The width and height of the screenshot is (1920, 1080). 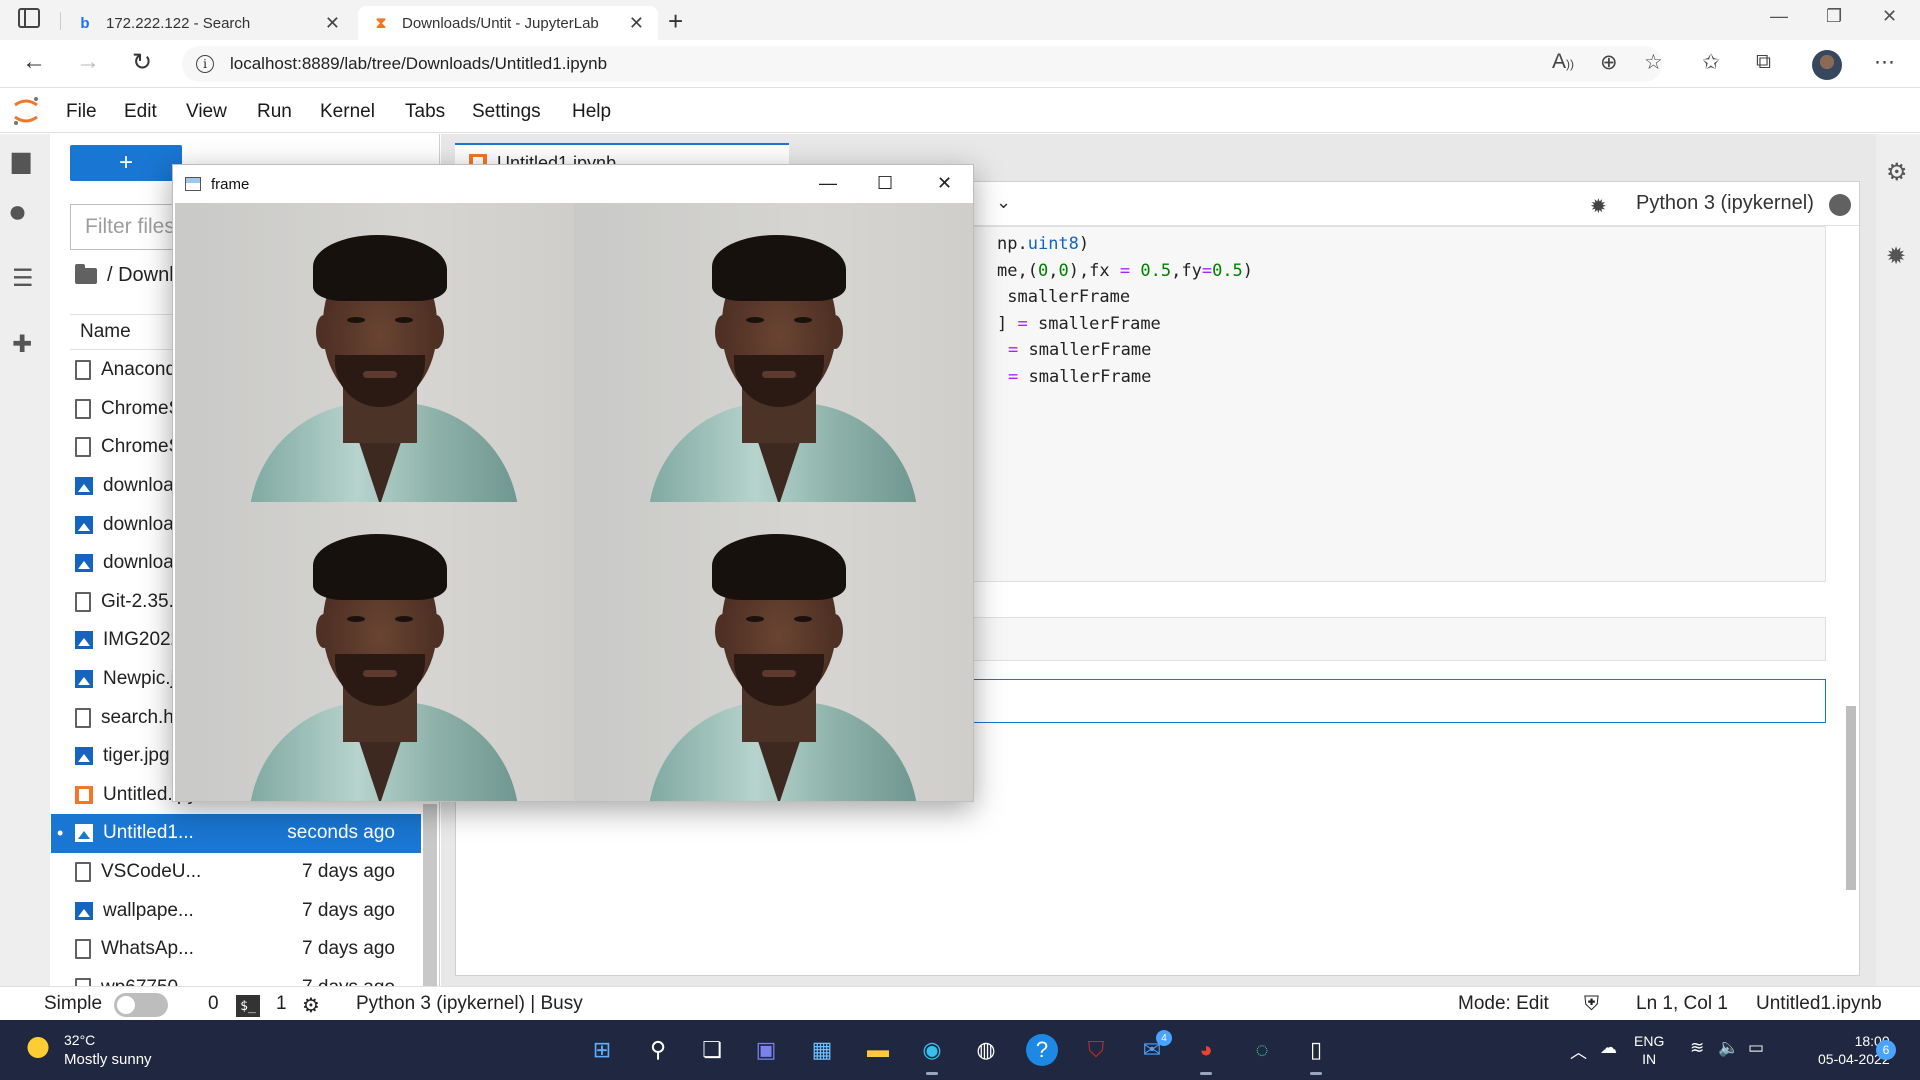 I want to click on site-info-icon: i, so click(x=205, y=64).